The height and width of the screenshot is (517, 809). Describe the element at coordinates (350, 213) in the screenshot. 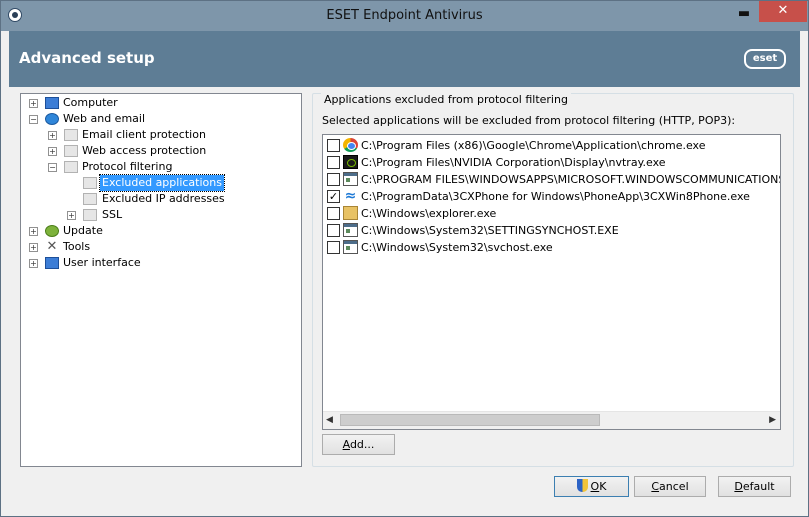

I see `folder-icon` at that location.